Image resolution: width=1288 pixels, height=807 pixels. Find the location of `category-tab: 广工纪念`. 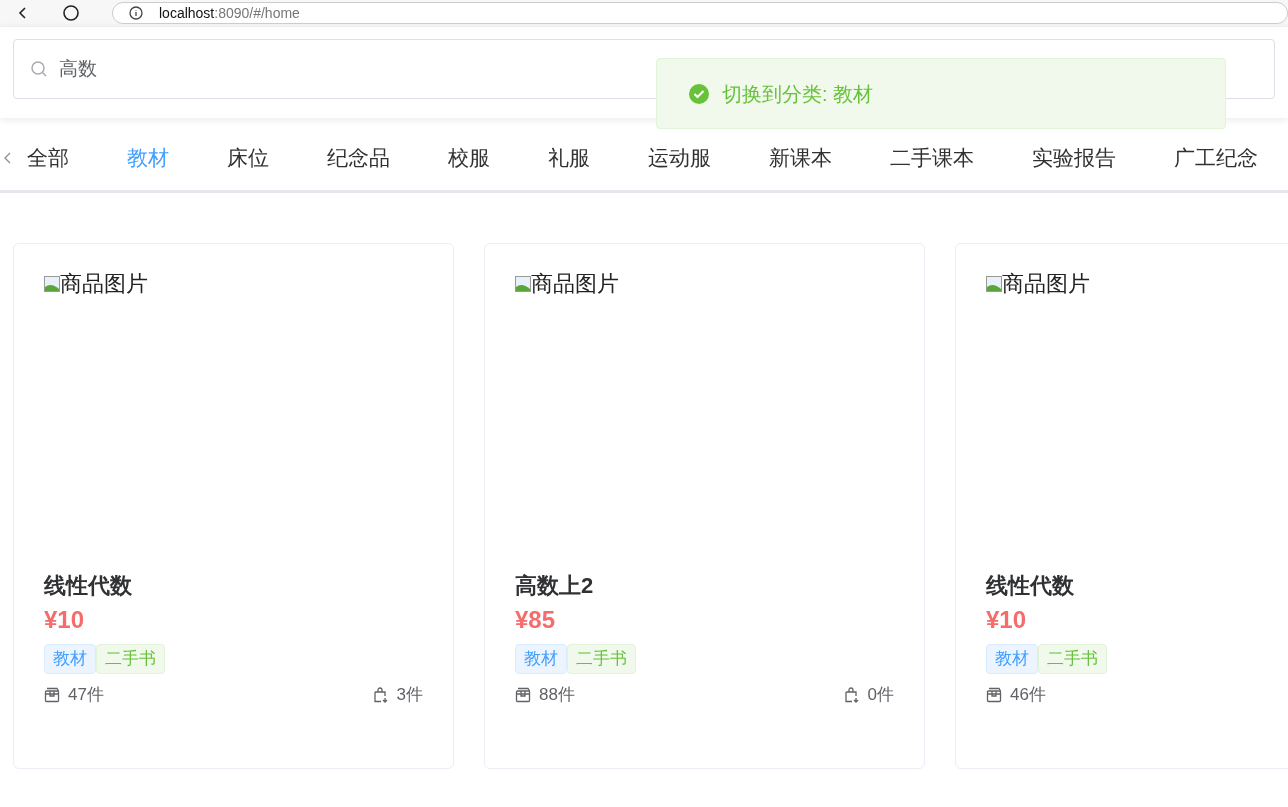

category-tab: 广工纪念 is located at coordinates (1216, 158).